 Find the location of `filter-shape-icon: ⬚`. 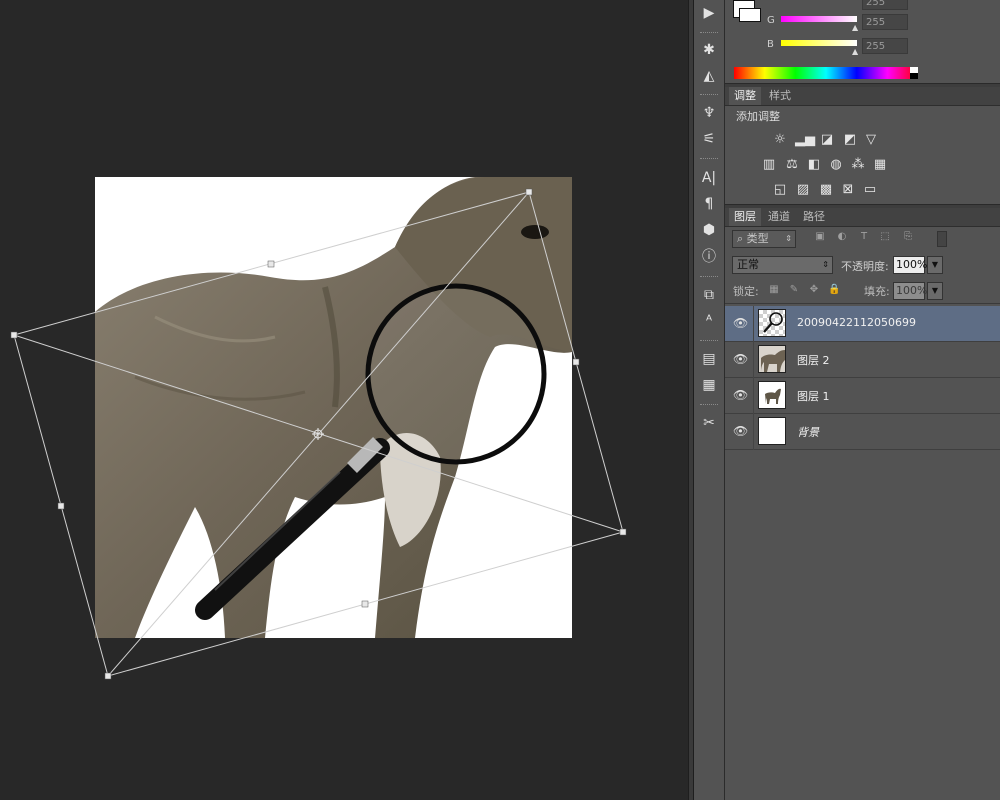

filter-shape-icon: ⬚ is located at coordinates (885, 238).